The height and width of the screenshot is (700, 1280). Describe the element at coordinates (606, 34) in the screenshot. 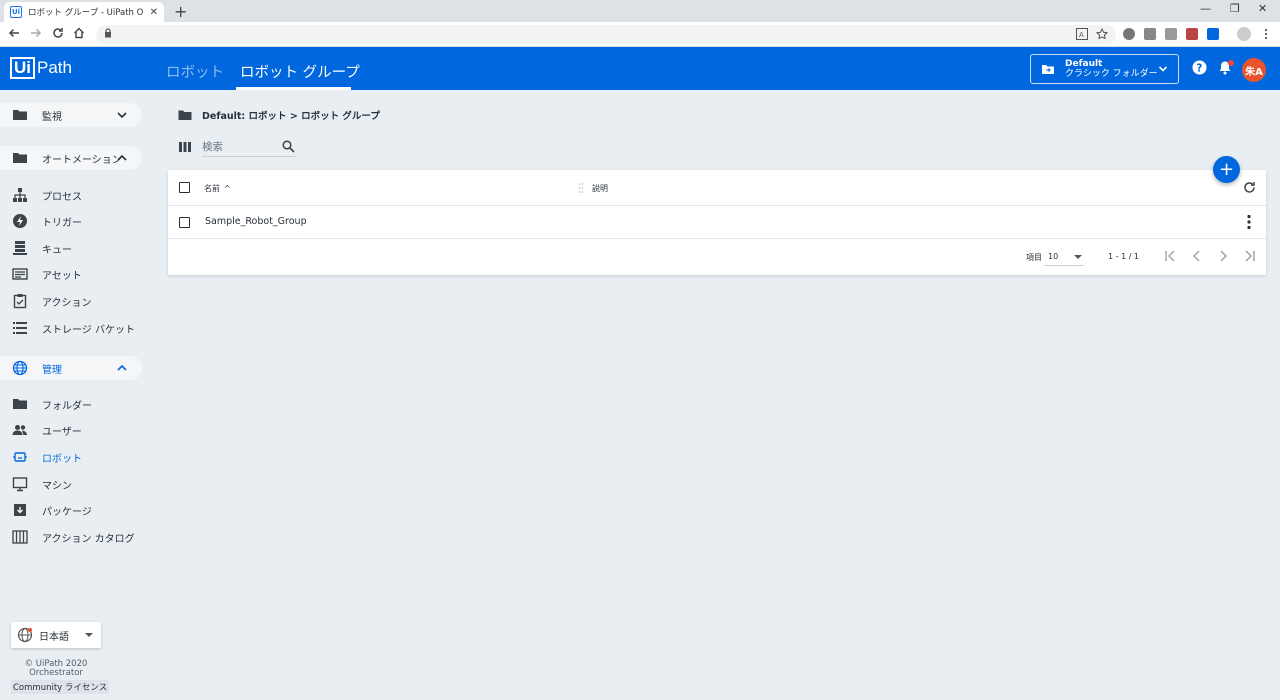

I see `url-input` at that location.